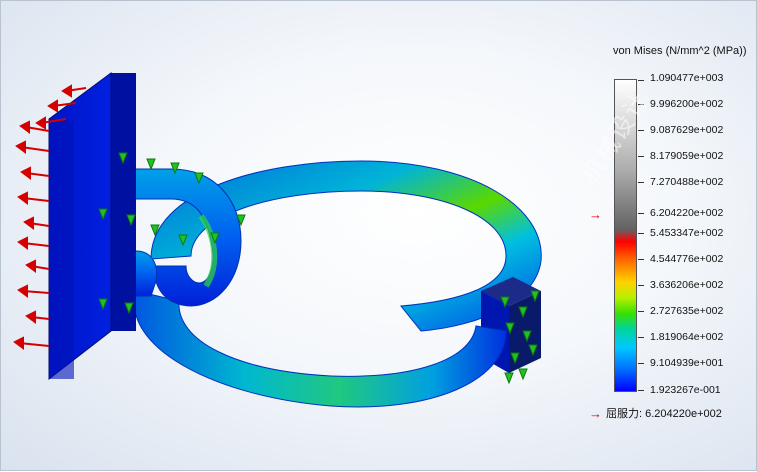 Image resolution: width=757 pixels, height=472 pixels. What do you see at coordinates (687, 285) in the screenshot?
I see `legend-label: 3.636206e+002` at bounding box center [687, 285].